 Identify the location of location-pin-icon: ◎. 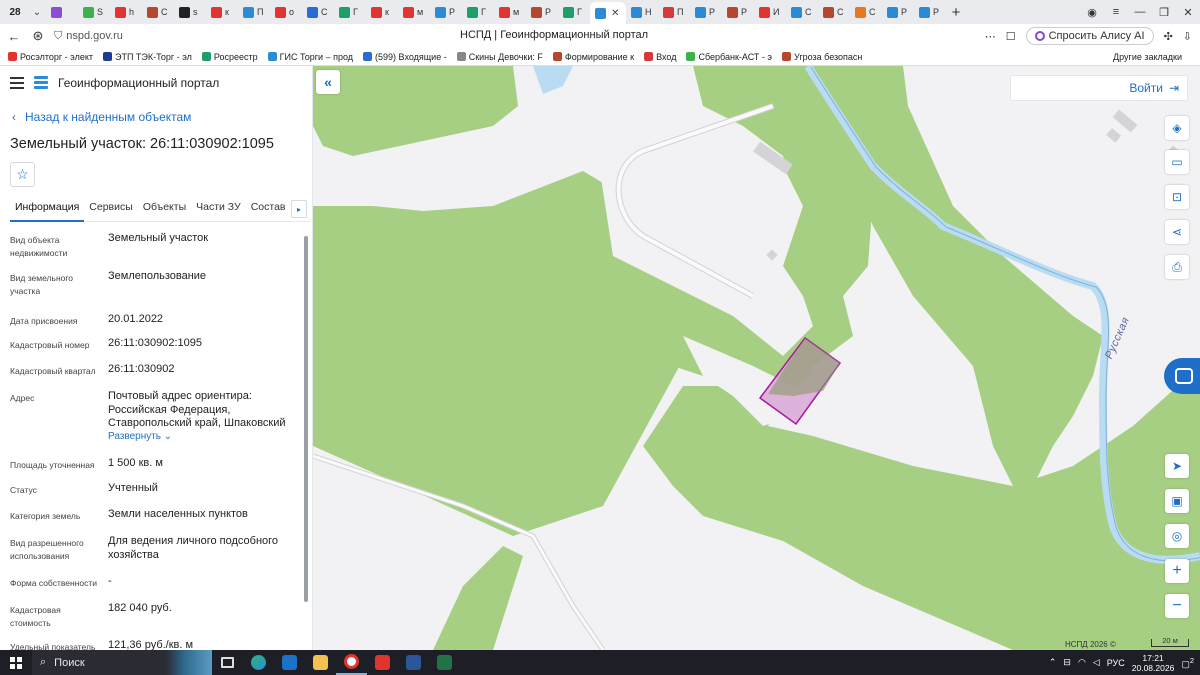
(1177, 536).